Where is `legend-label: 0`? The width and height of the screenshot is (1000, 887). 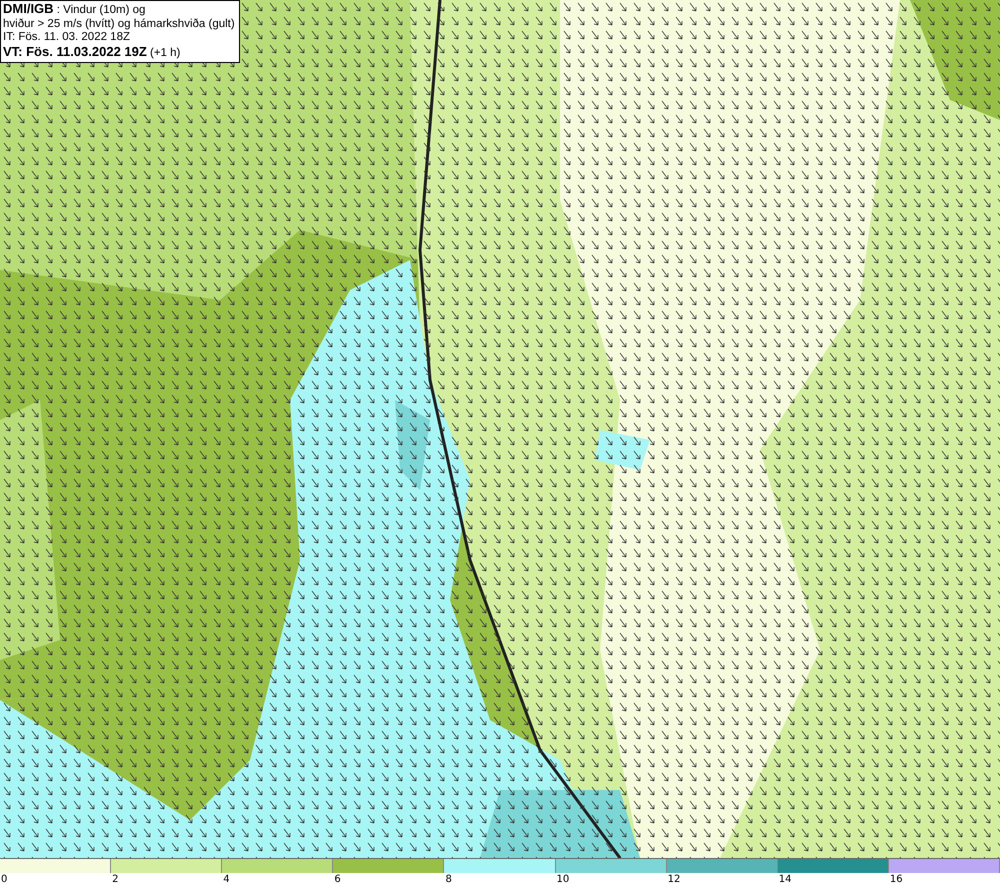 legend-label: 0 is located at coordinates (4, 879).